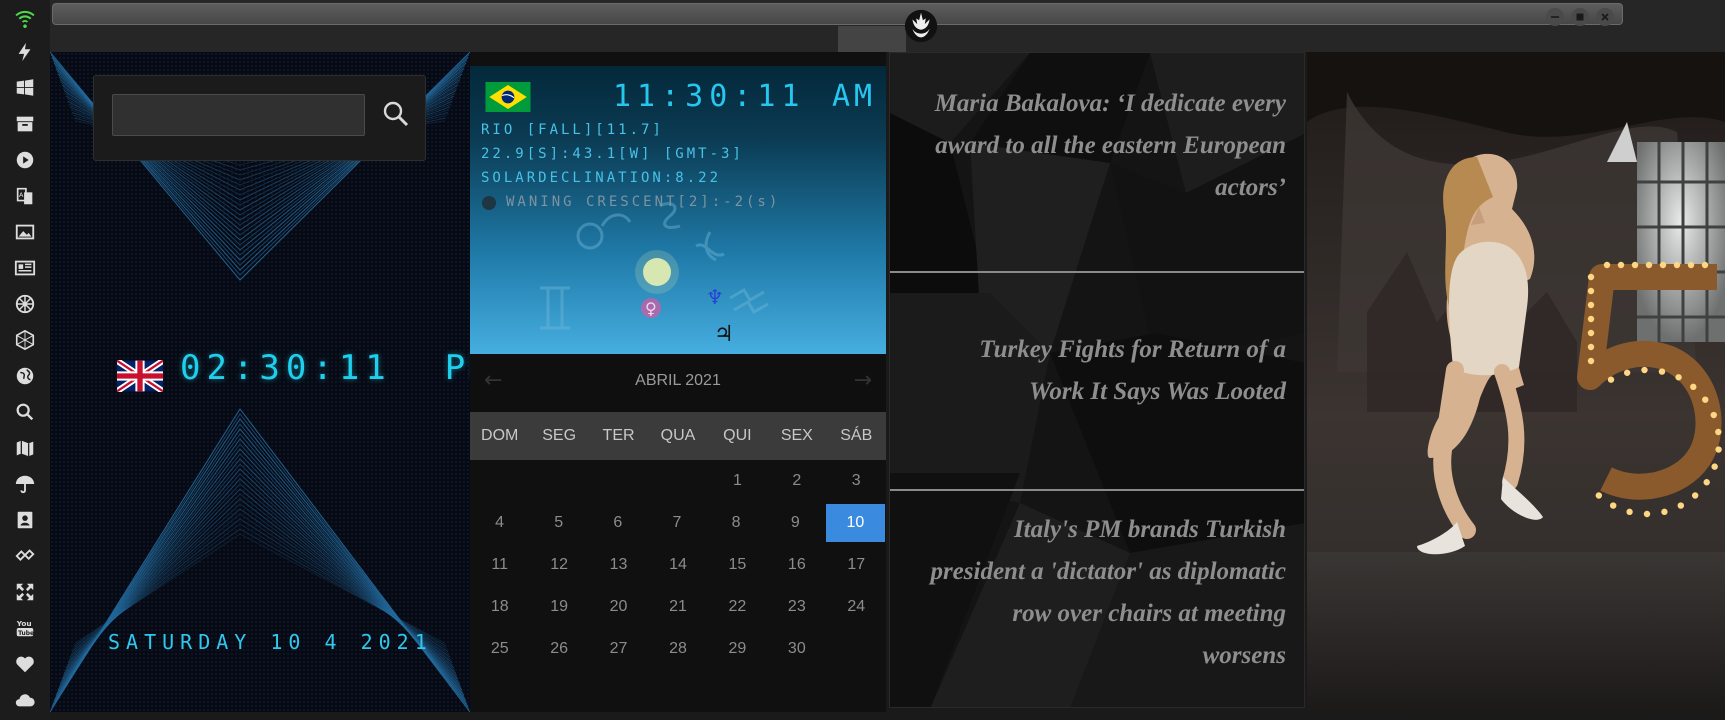 This screenshot has width=1725, height=720. I want to click on calendar-day: 9, so click(795, 523).